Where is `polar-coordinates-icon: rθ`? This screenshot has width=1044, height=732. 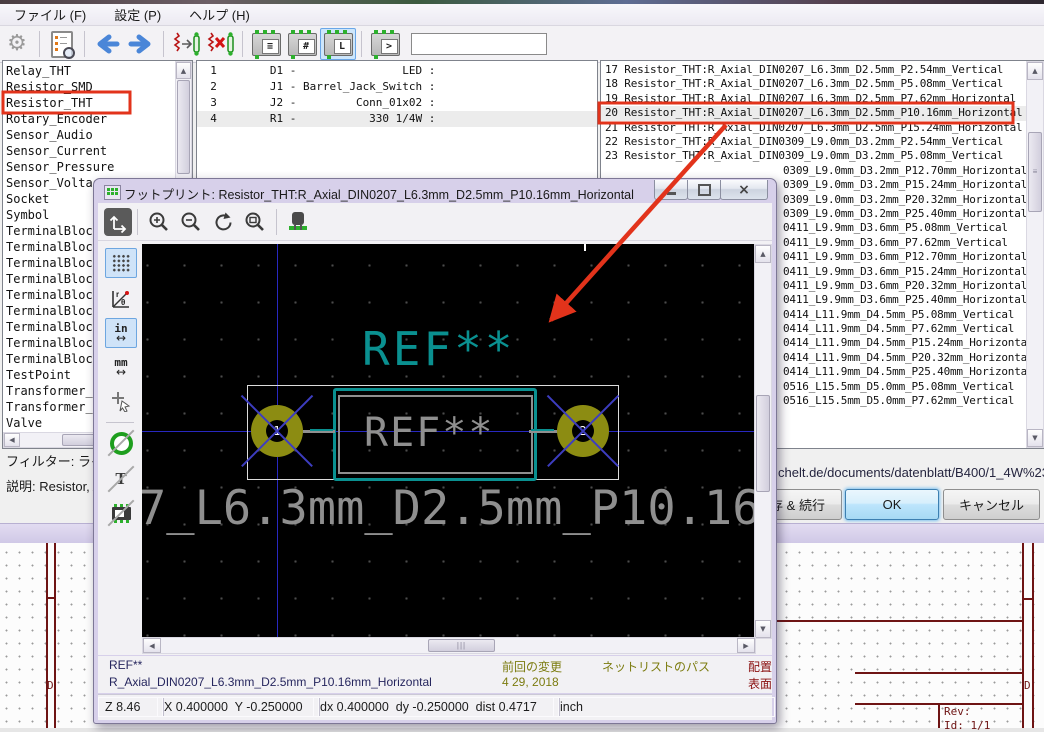 polar-coordinates-icon: rθ is located at coordinates (120, 299).